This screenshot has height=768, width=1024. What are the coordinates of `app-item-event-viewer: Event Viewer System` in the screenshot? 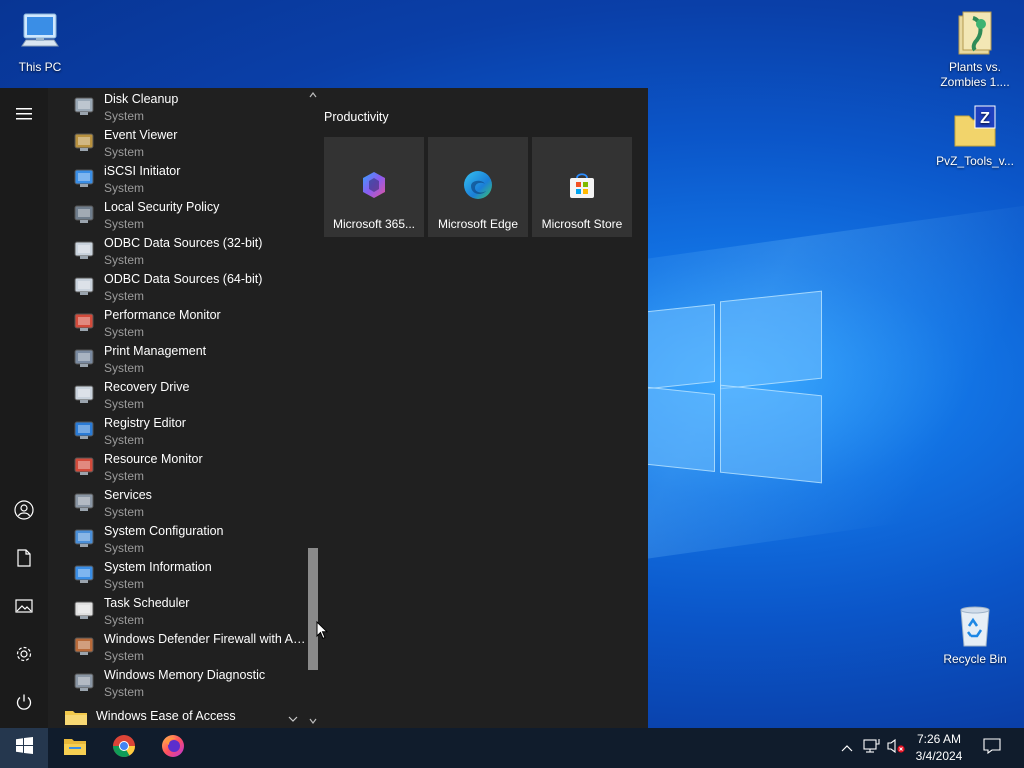 It's located at (187, 144).